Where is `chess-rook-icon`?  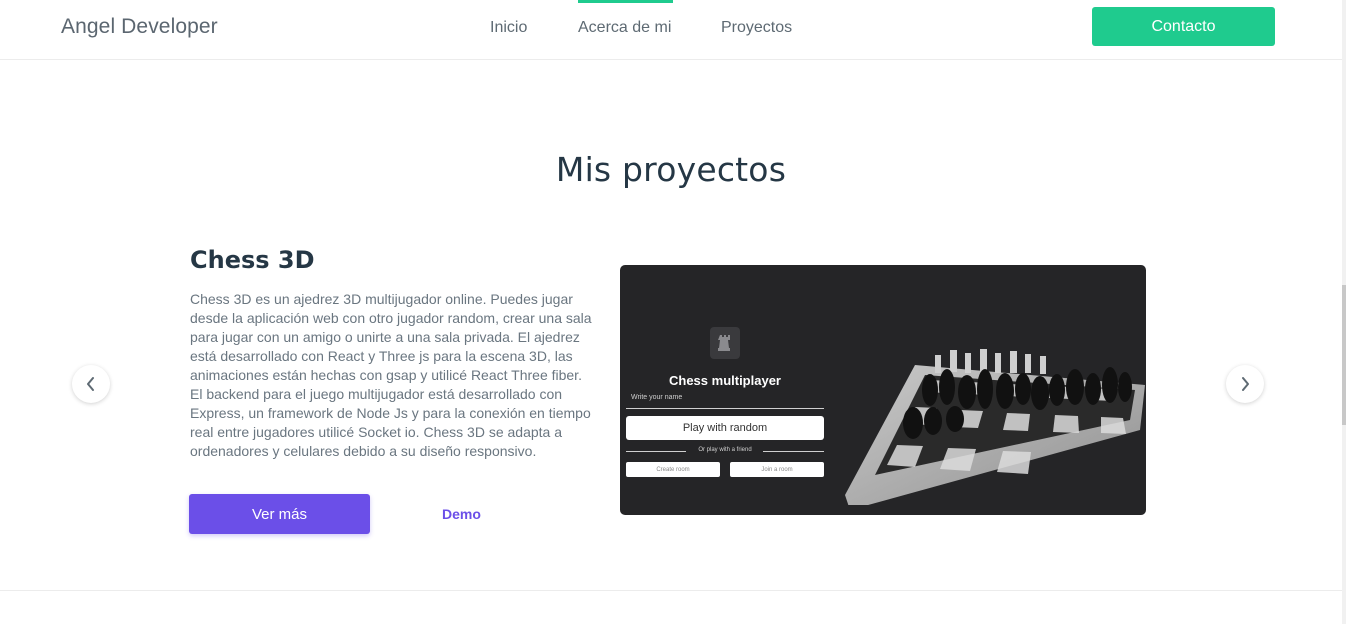
chess-rook-icon is located at coordinates (725, 343).